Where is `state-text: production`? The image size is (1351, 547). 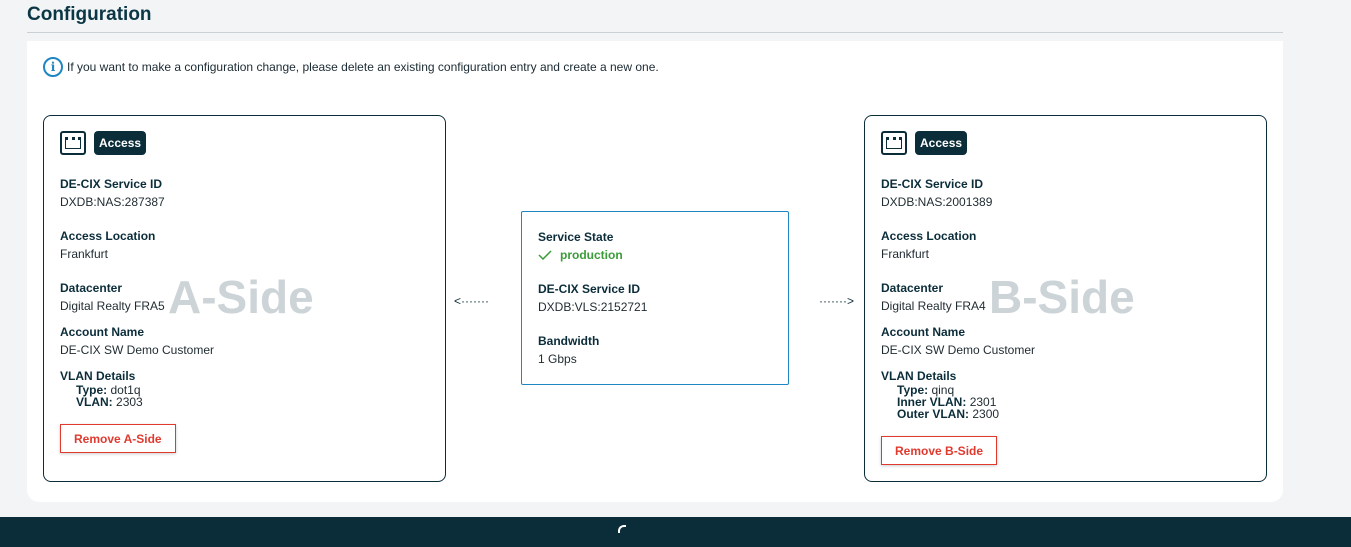 state-text: production is located at coordinates (591, 255).